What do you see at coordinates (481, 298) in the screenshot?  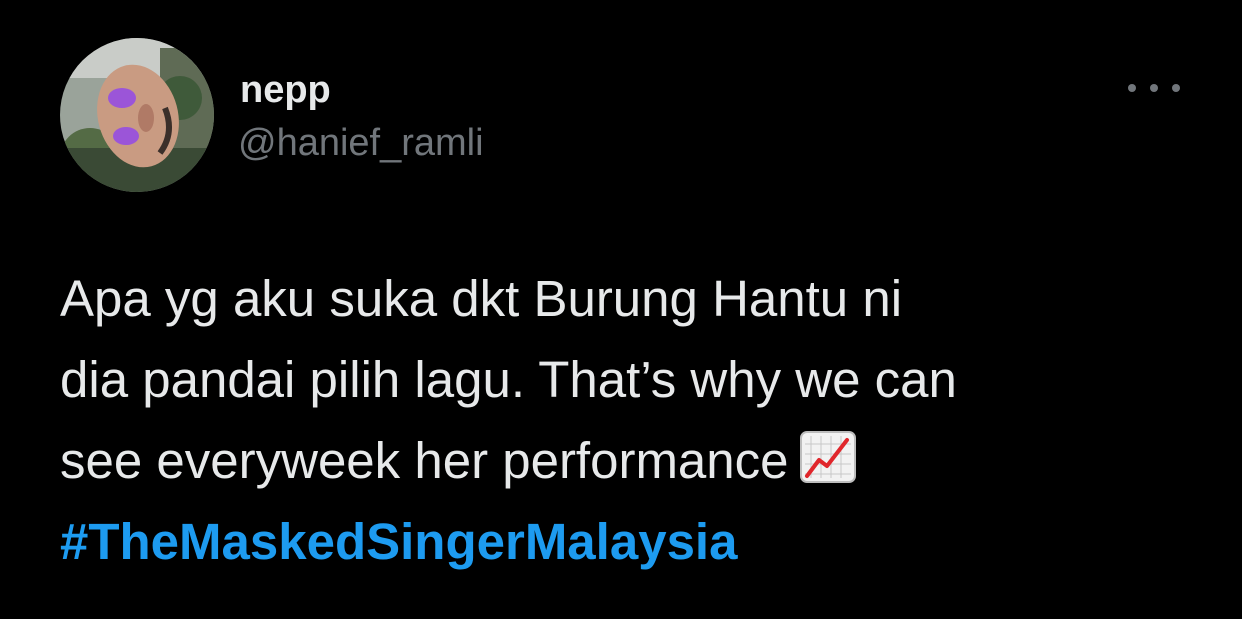 I see `tweet-line: Apa yg aku suka dkt Burung Hantu ni` at bounding box center [481, 298].